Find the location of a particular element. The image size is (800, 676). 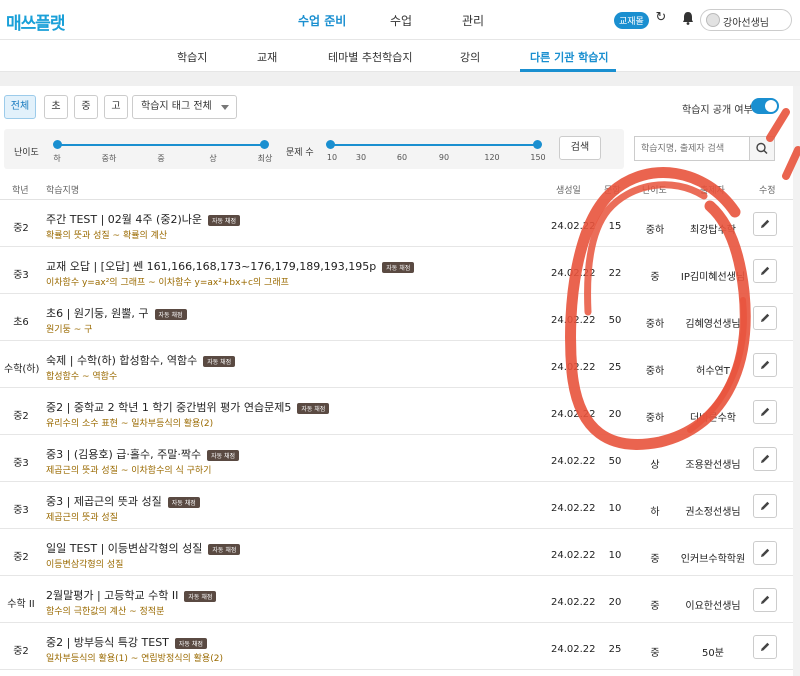

grade-chip-elementary: 초 is located at coordinates (56, 107).